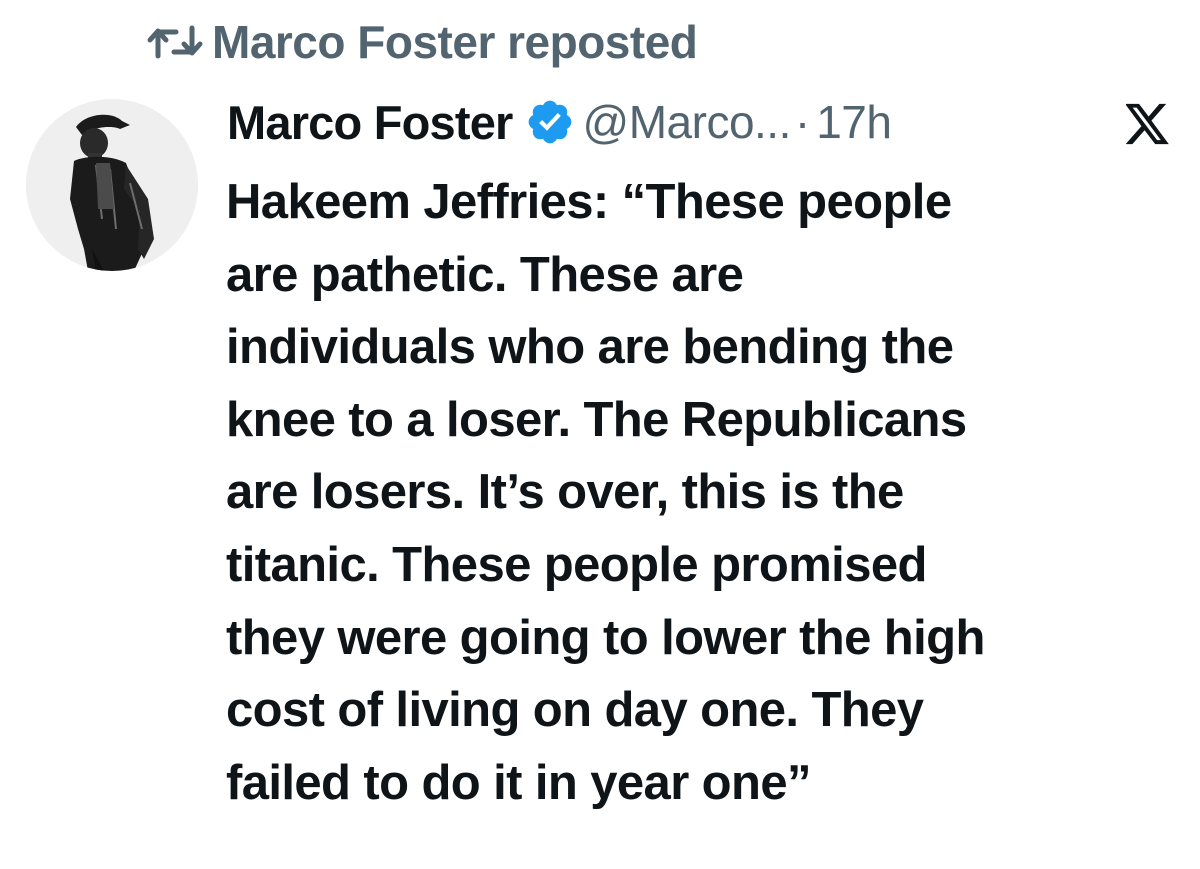  What do you see at coordinates (590, 347) in the screenshot?
I see `post-text-line: individuals who are bending the` at bounding box center [590, 347].